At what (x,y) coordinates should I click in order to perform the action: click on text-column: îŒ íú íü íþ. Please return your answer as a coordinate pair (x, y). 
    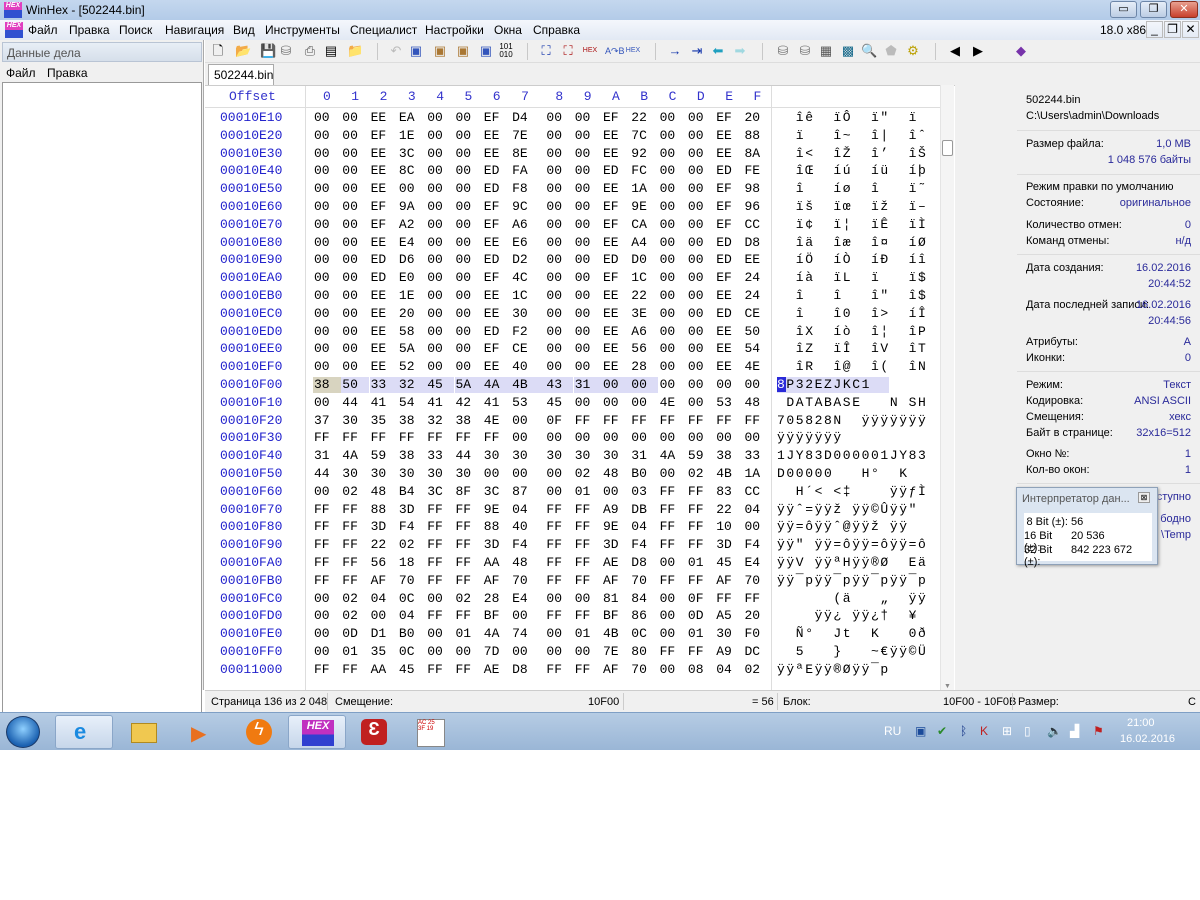
    Looking at the image, I should click on (852, 171).